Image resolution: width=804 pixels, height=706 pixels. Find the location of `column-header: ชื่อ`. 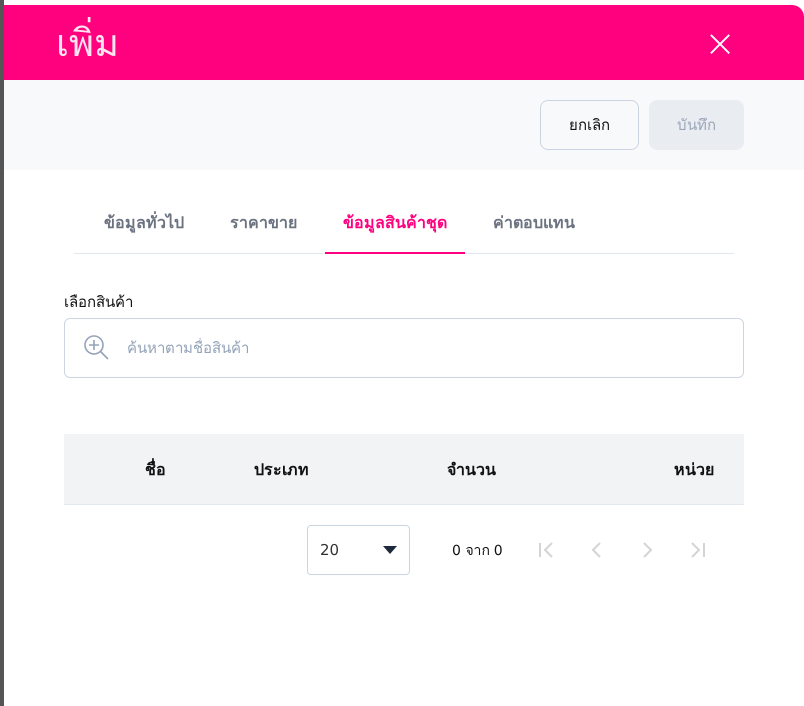

column-header: ชื่อ is located at coordinates (155, 469).